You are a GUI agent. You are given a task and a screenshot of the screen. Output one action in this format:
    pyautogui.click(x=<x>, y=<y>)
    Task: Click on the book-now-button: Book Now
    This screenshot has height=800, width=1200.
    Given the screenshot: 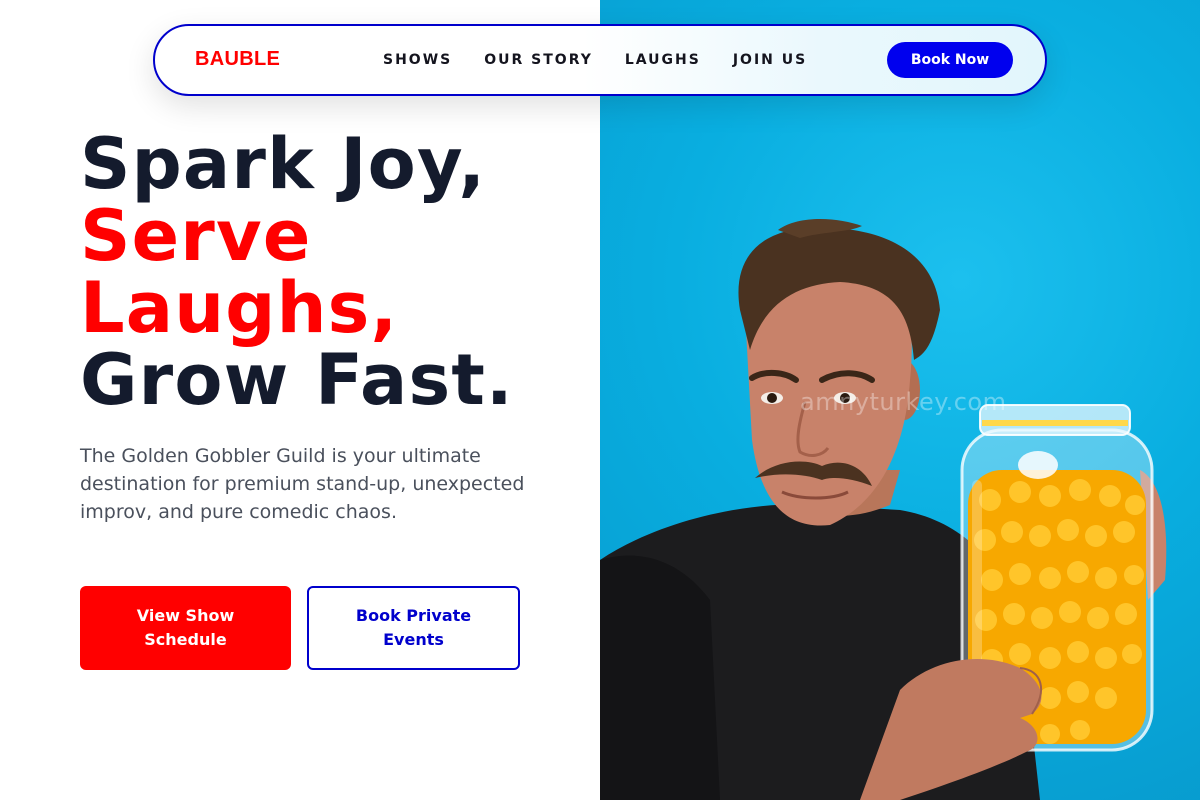 What is the action you would take?
    pyautogui.click(x=950, y=60)
    